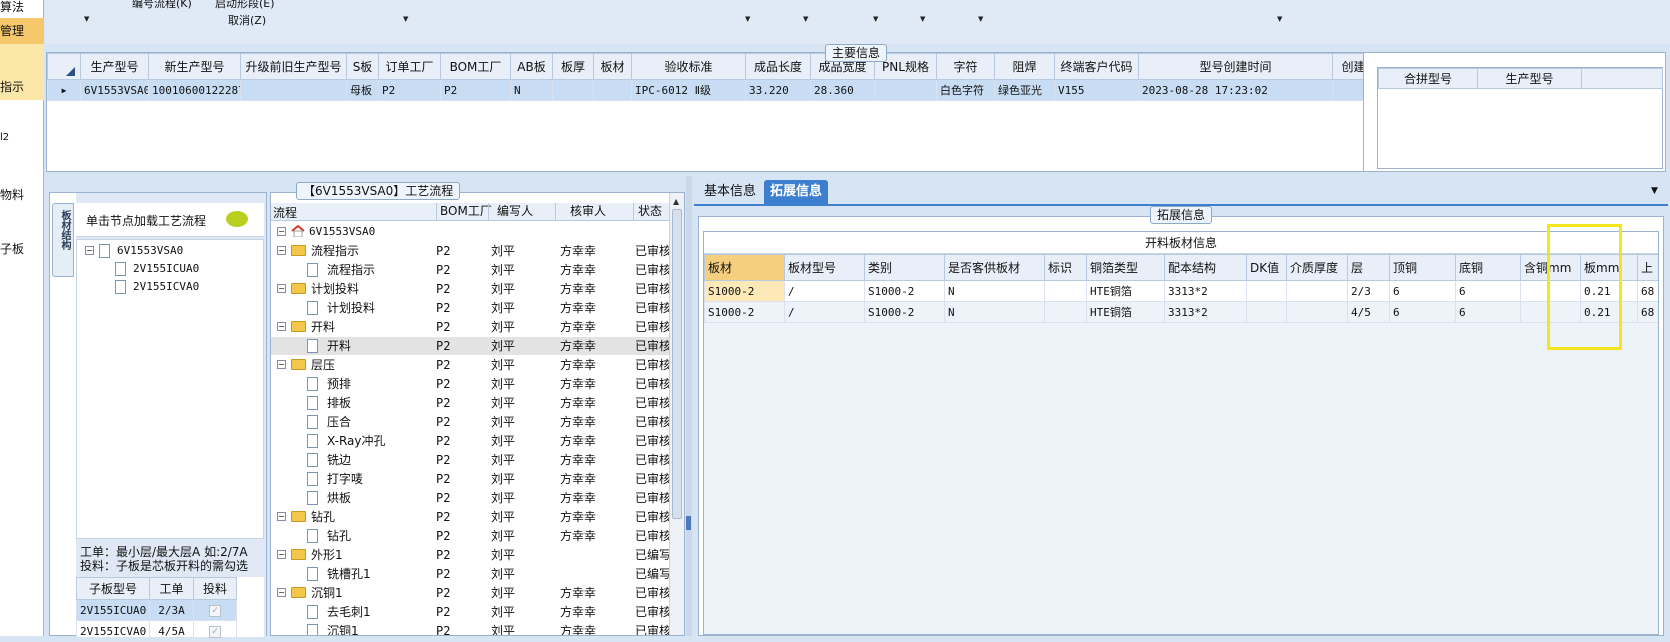 The width and height of the screenshot is (1670, 642). Describe the element at coordinates (470, 308) in the screenshot. I see `flow-row: 计划投料 P2 刘平 方幸幸 已审核` at that location.